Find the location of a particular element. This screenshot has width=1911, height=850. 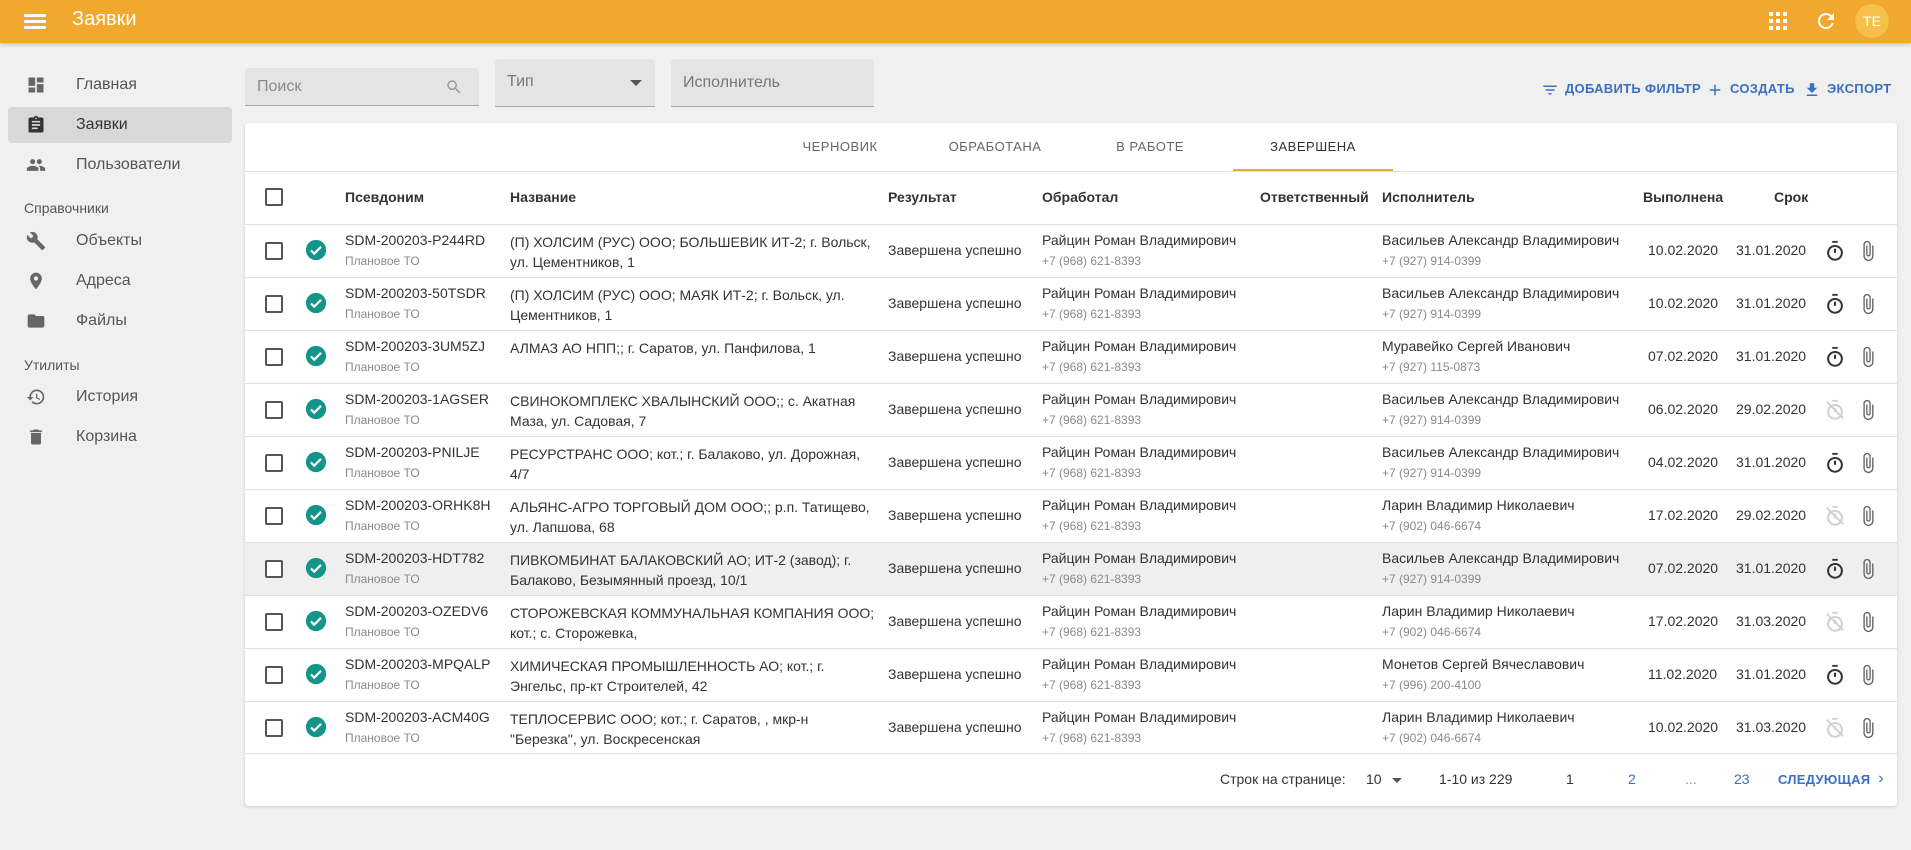

row-type: Плановое ТО is located at coordinates (382, 367).